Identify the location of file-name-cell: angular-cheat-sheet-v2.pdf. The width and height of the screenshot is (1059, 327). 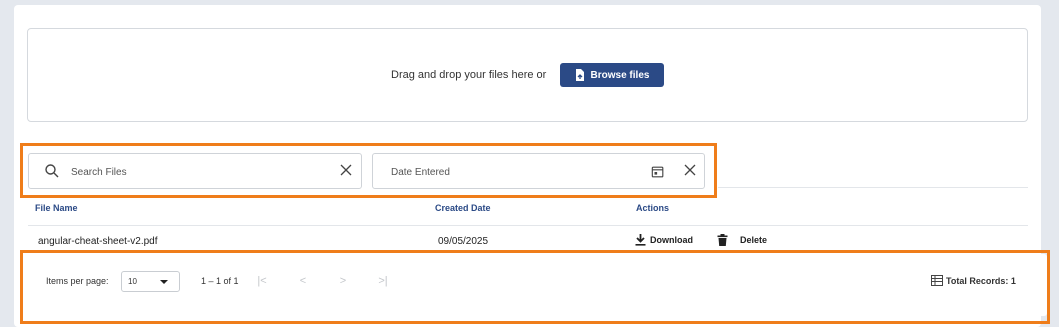
(98, 241).